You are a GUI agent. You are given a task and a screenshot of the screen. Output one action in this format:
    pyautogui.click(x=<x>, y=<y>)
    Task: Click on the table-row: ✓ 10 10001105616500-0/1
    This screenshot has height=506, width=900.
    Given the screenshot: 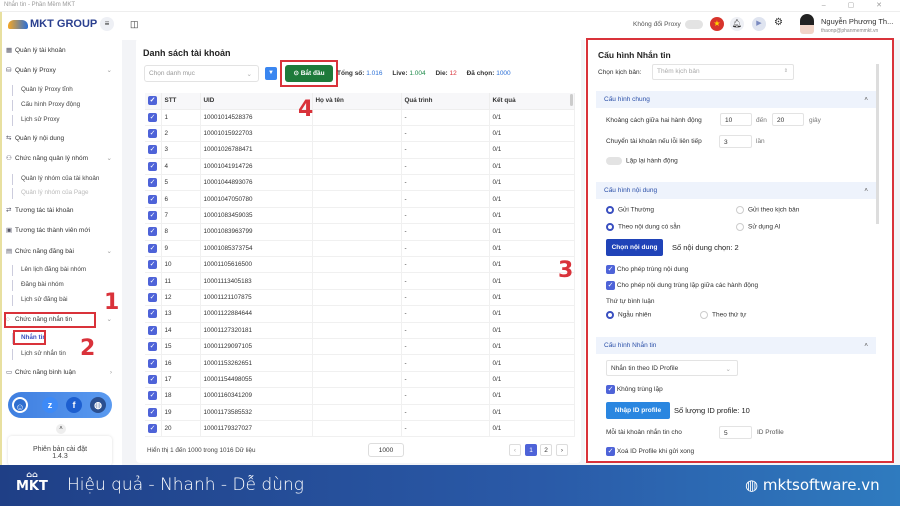 What is the action you would take?
    pyautogui.click(x=360, y=265)
    